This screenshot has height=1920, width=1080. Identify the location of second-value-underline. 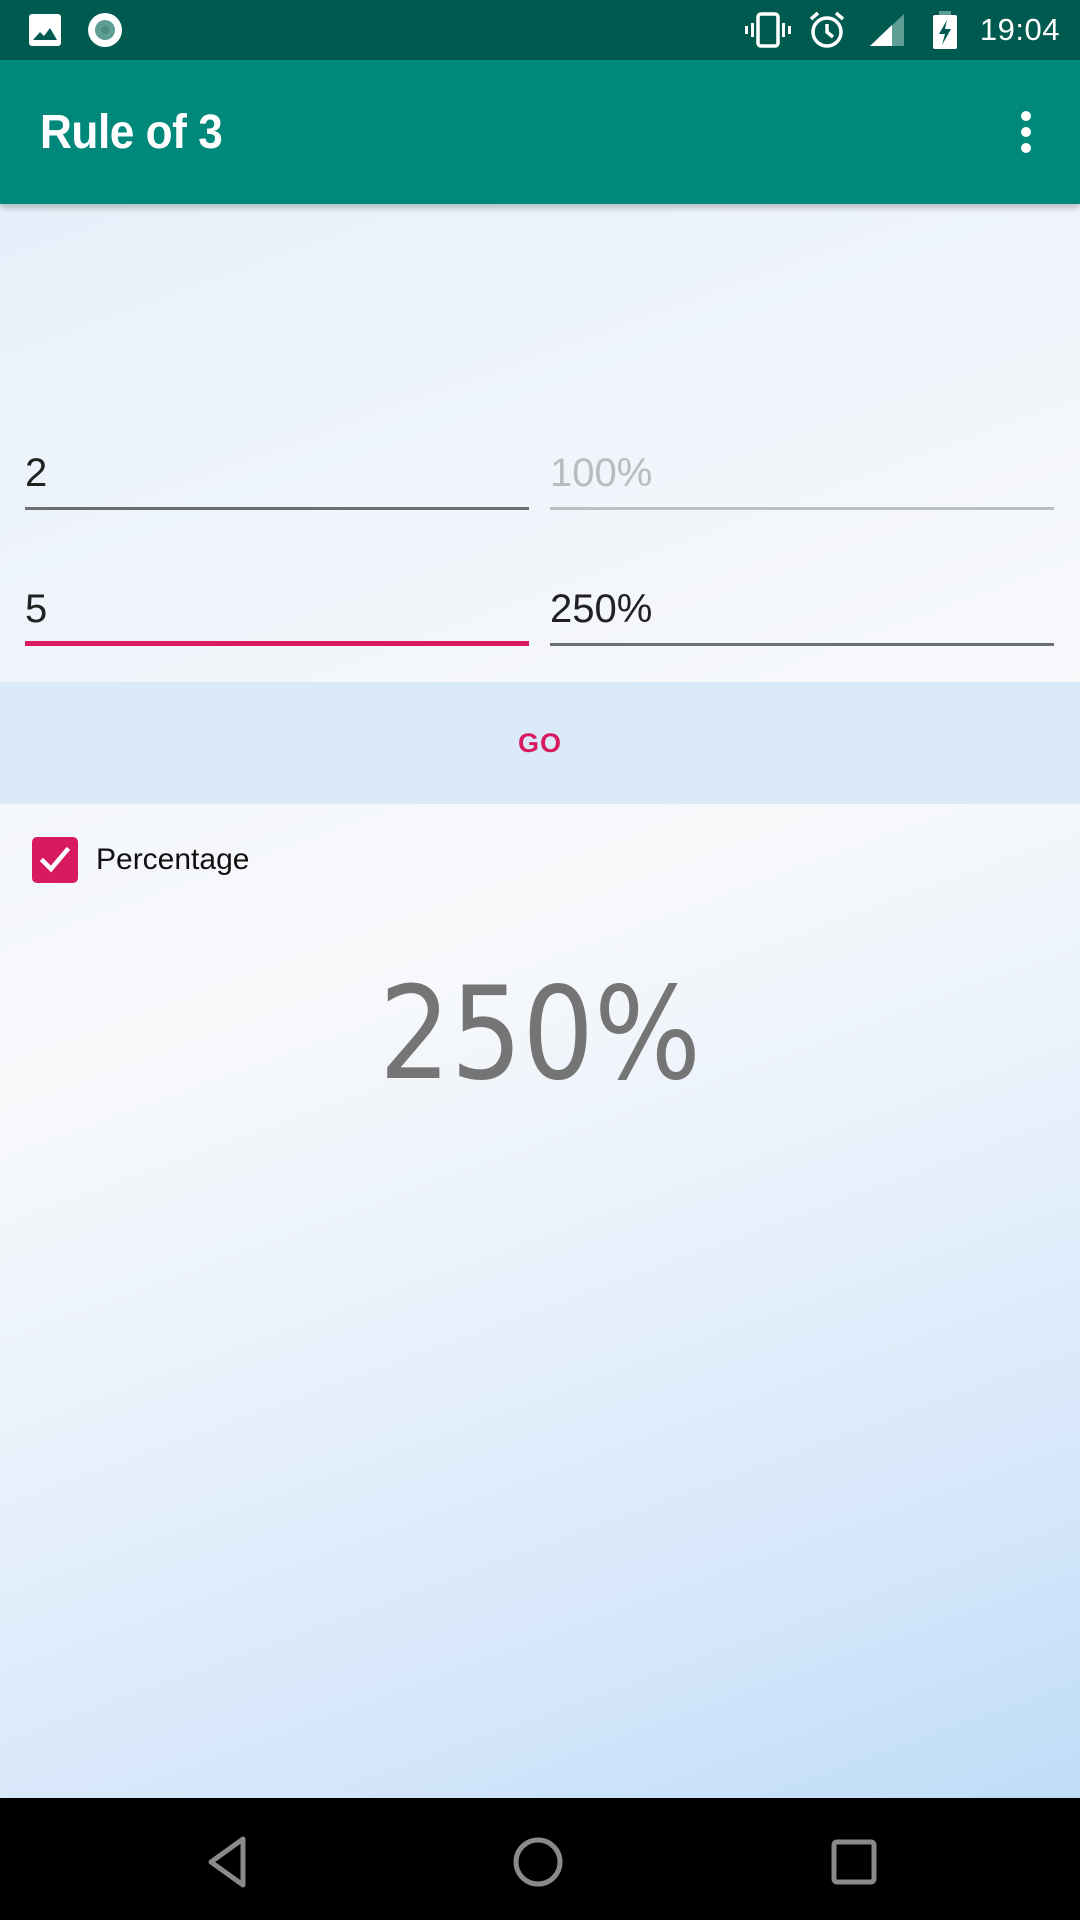
(277, 643).